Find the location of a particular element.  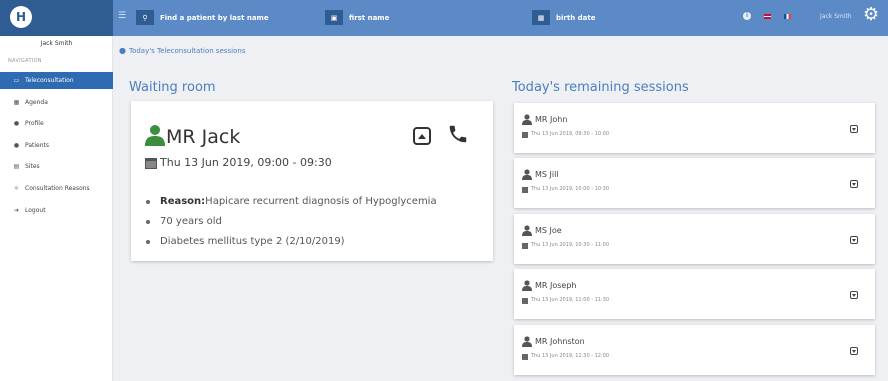

language-fr-flag-icon is located at coordinates (787, 16).